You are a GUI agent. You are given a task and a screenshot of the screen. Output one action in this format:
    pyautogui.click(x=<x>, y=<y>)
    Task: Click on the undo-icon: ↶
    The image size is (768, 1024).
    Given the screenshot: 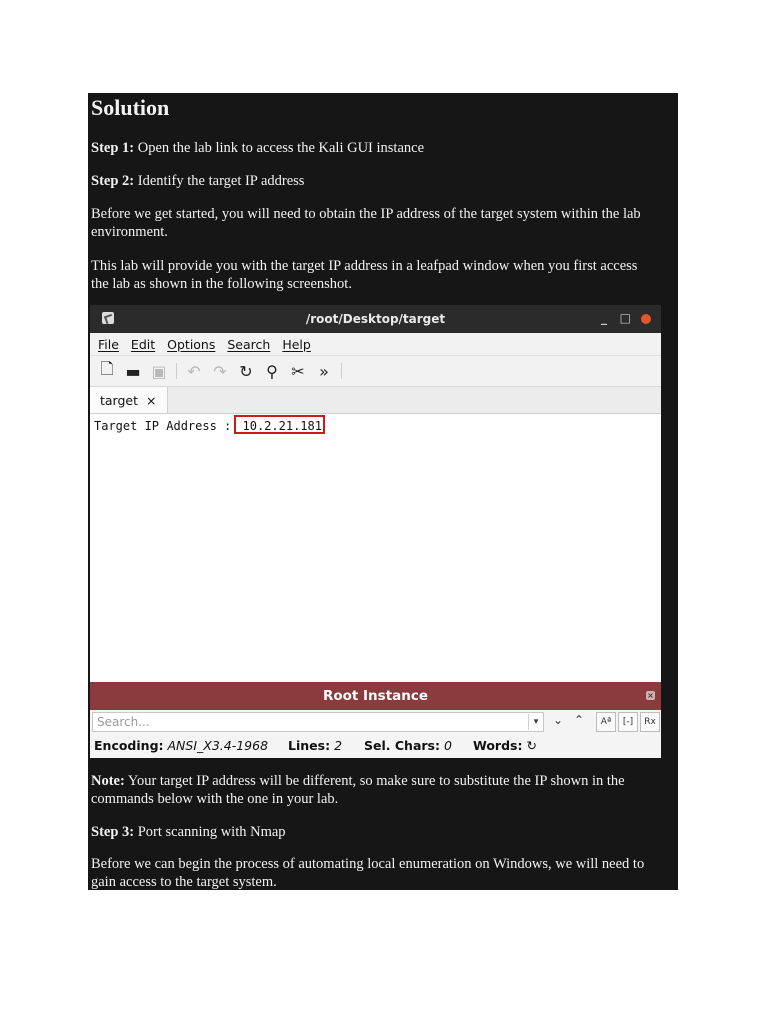 What is the action you would take?
    pyautogui.click(x=194, y=371)
    